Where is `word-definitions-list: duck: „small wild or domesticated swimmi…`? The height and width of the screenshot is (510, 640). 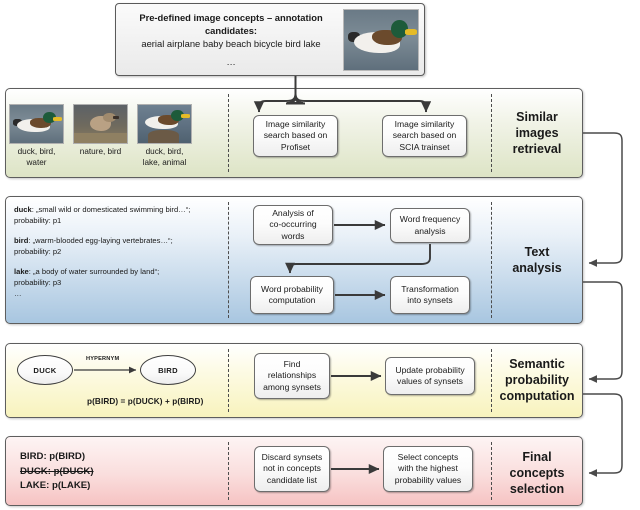 word-definitions-list: duck: „small wild or domesticated swimmi… is located at coordinates (116, 251).